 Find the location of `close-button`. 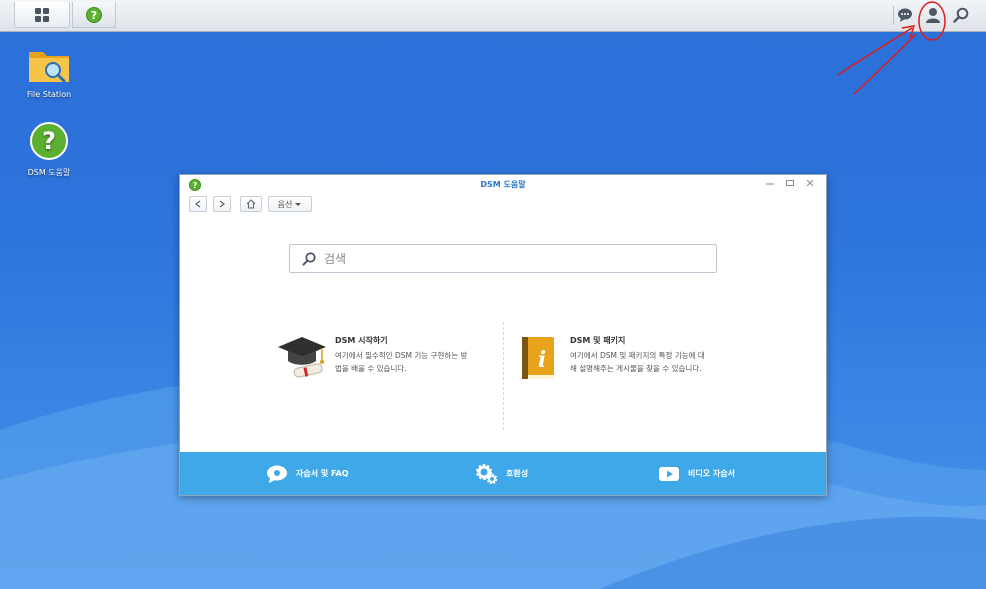

close-button is located at coordinates (810, 185).